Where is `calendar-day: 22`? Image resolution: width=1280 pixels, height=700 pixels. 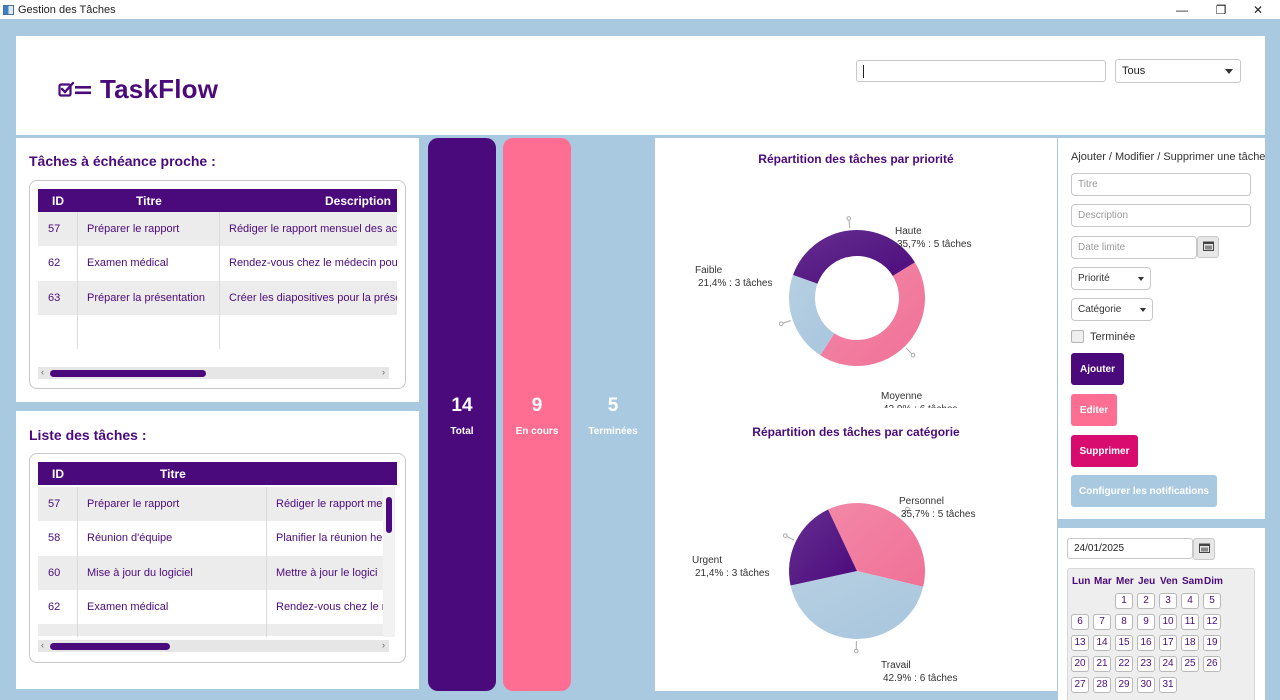
calendar-day: 22 is located at coordinates (1124, 664).